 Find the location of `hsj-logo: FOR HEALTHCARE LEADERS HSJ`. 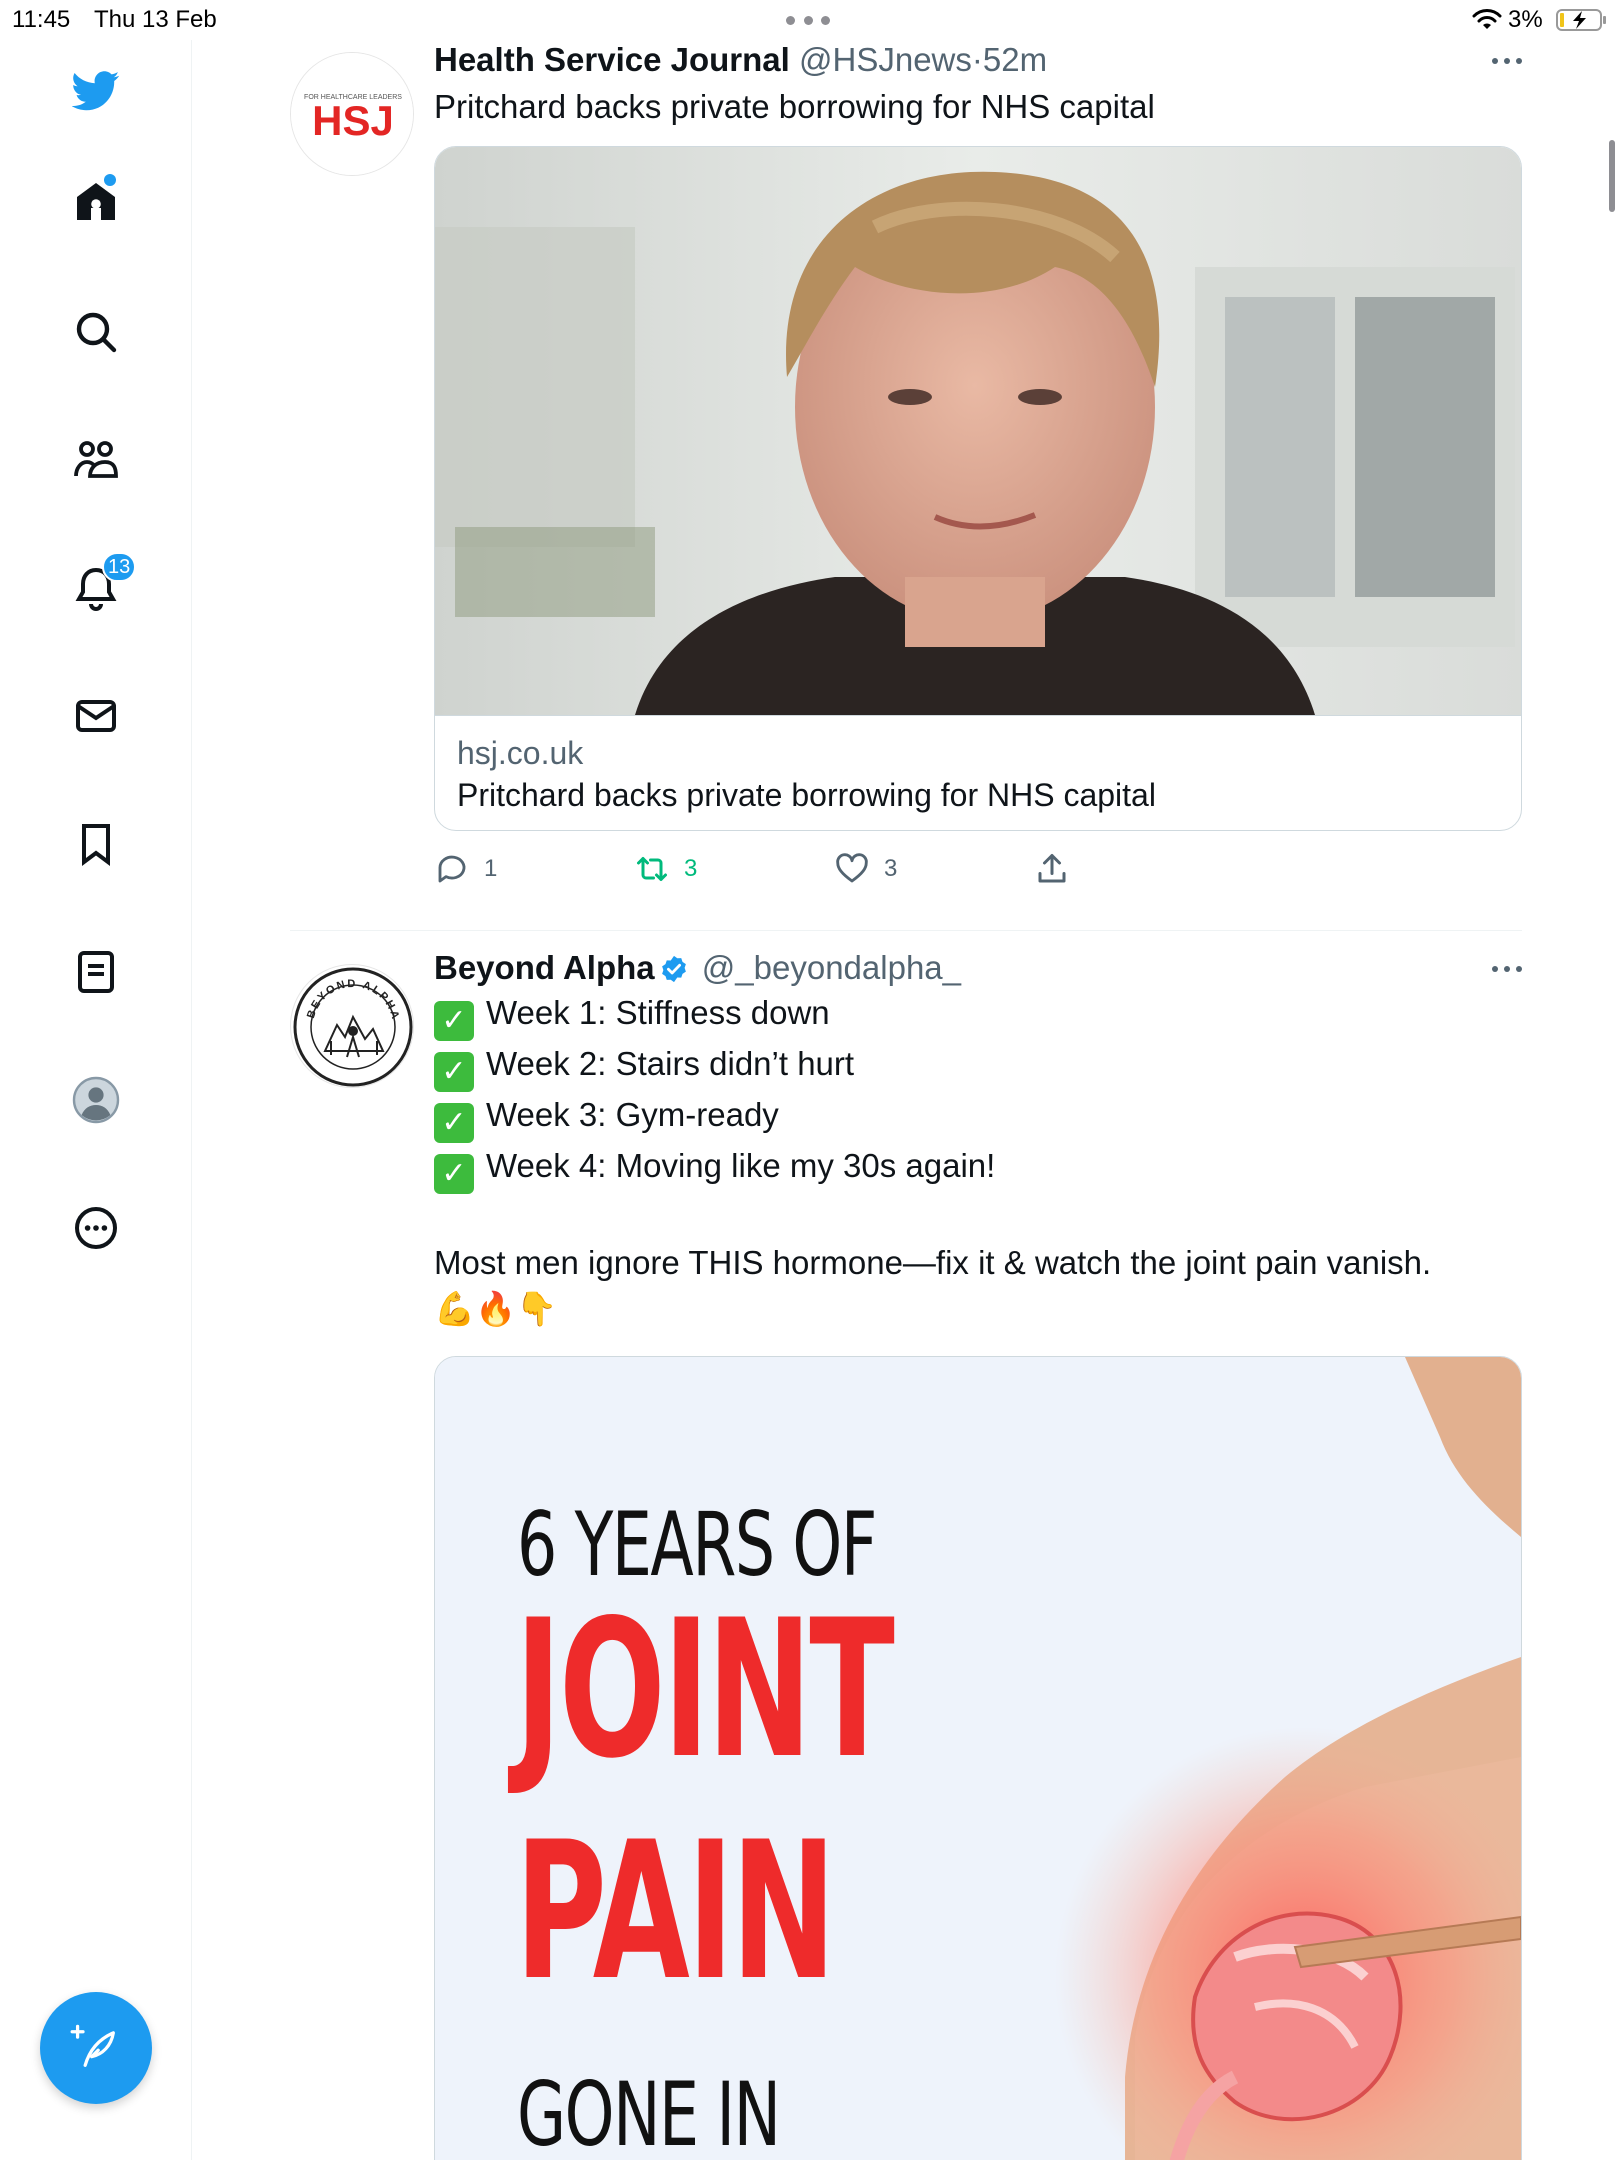

hsj-logo: FOR HEALTHCARE LEADERS HSJ is located at coordinates (352, 114).